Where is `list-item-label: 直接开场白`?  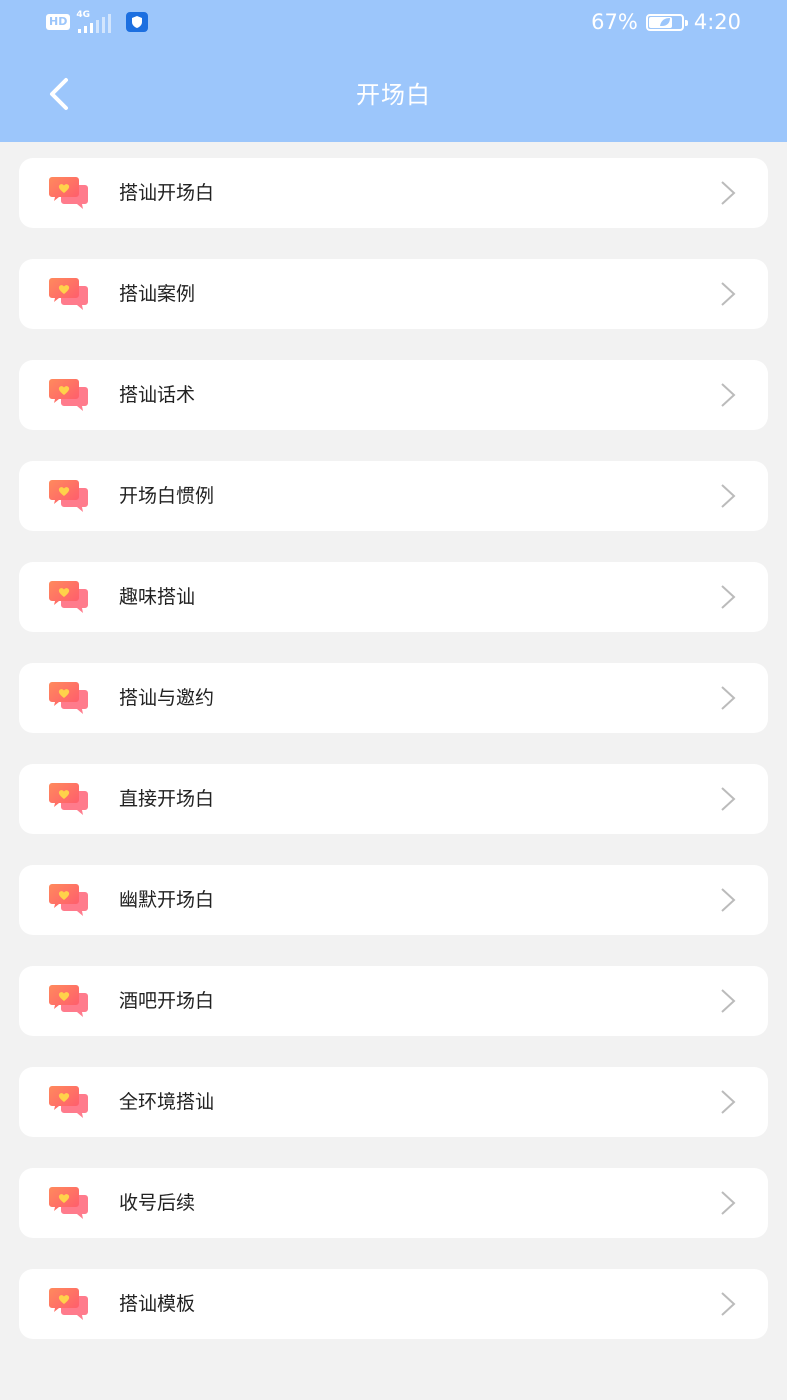 list-item-label: 直接开场白 is located at coordinates (167, 799).